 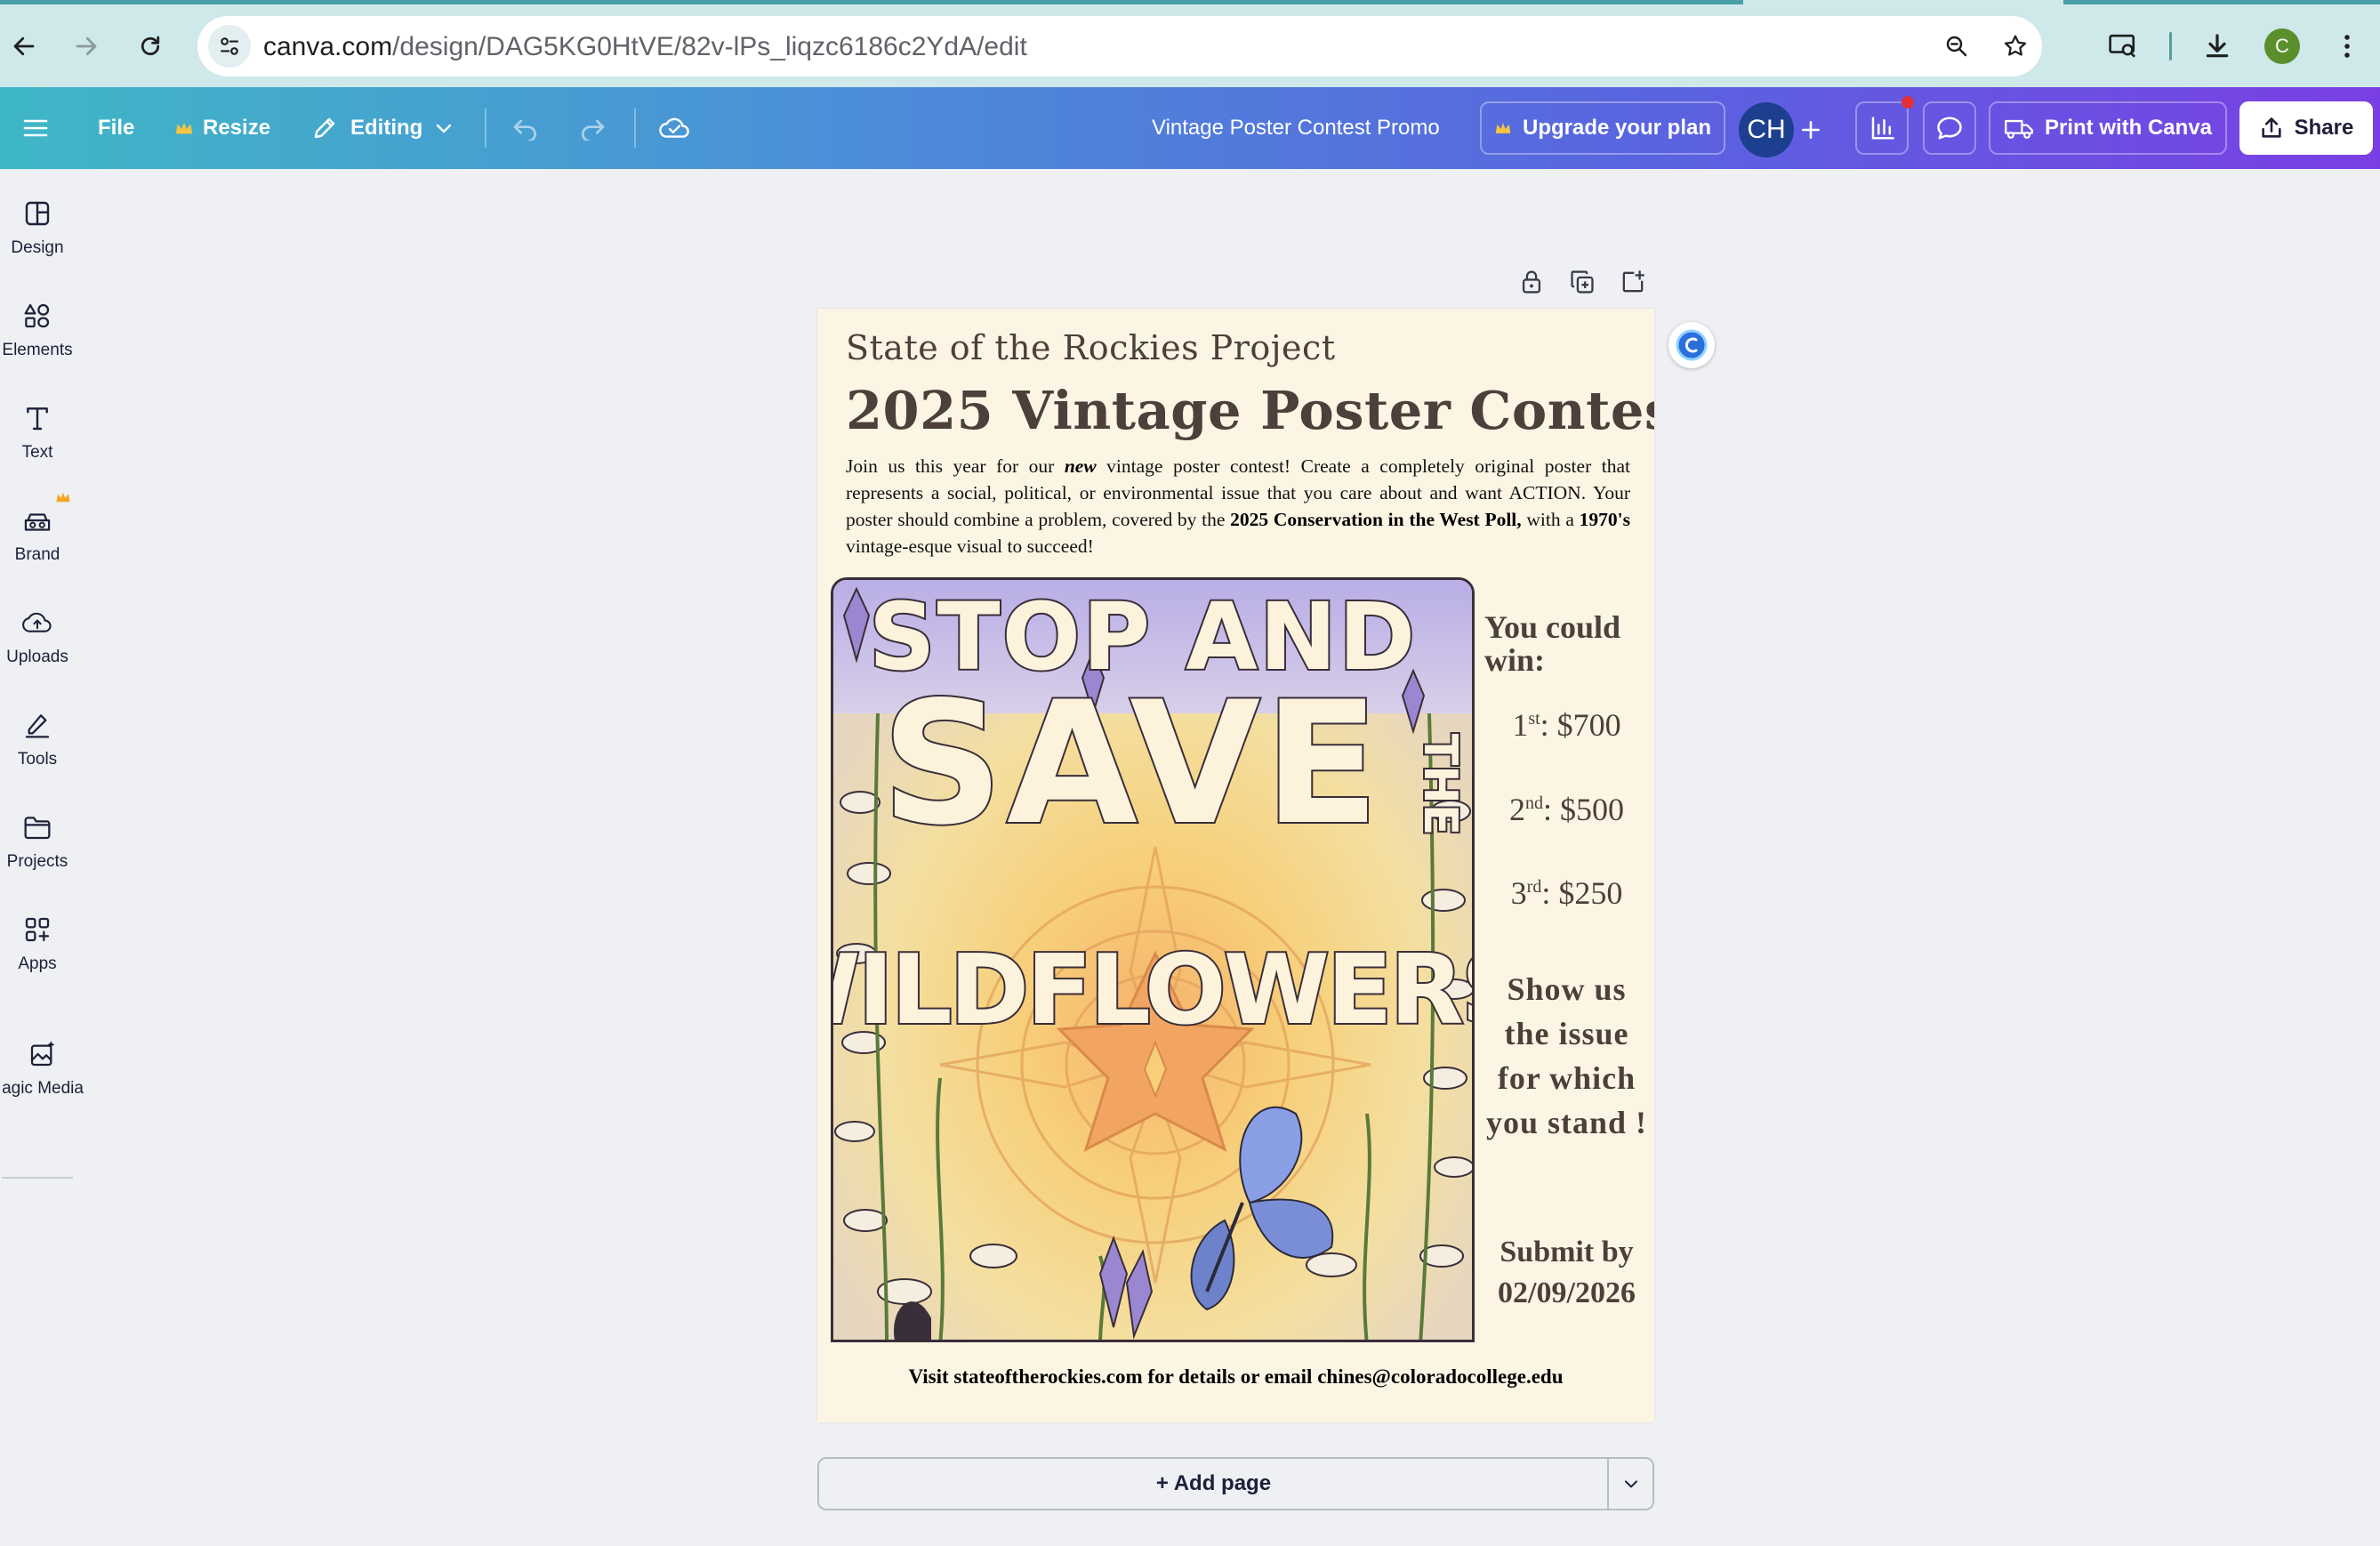 What do you see at coordinates (1566, 644) in the screenshot?
I see `win-heading: You could win:` at bounding box center [1566, 644].